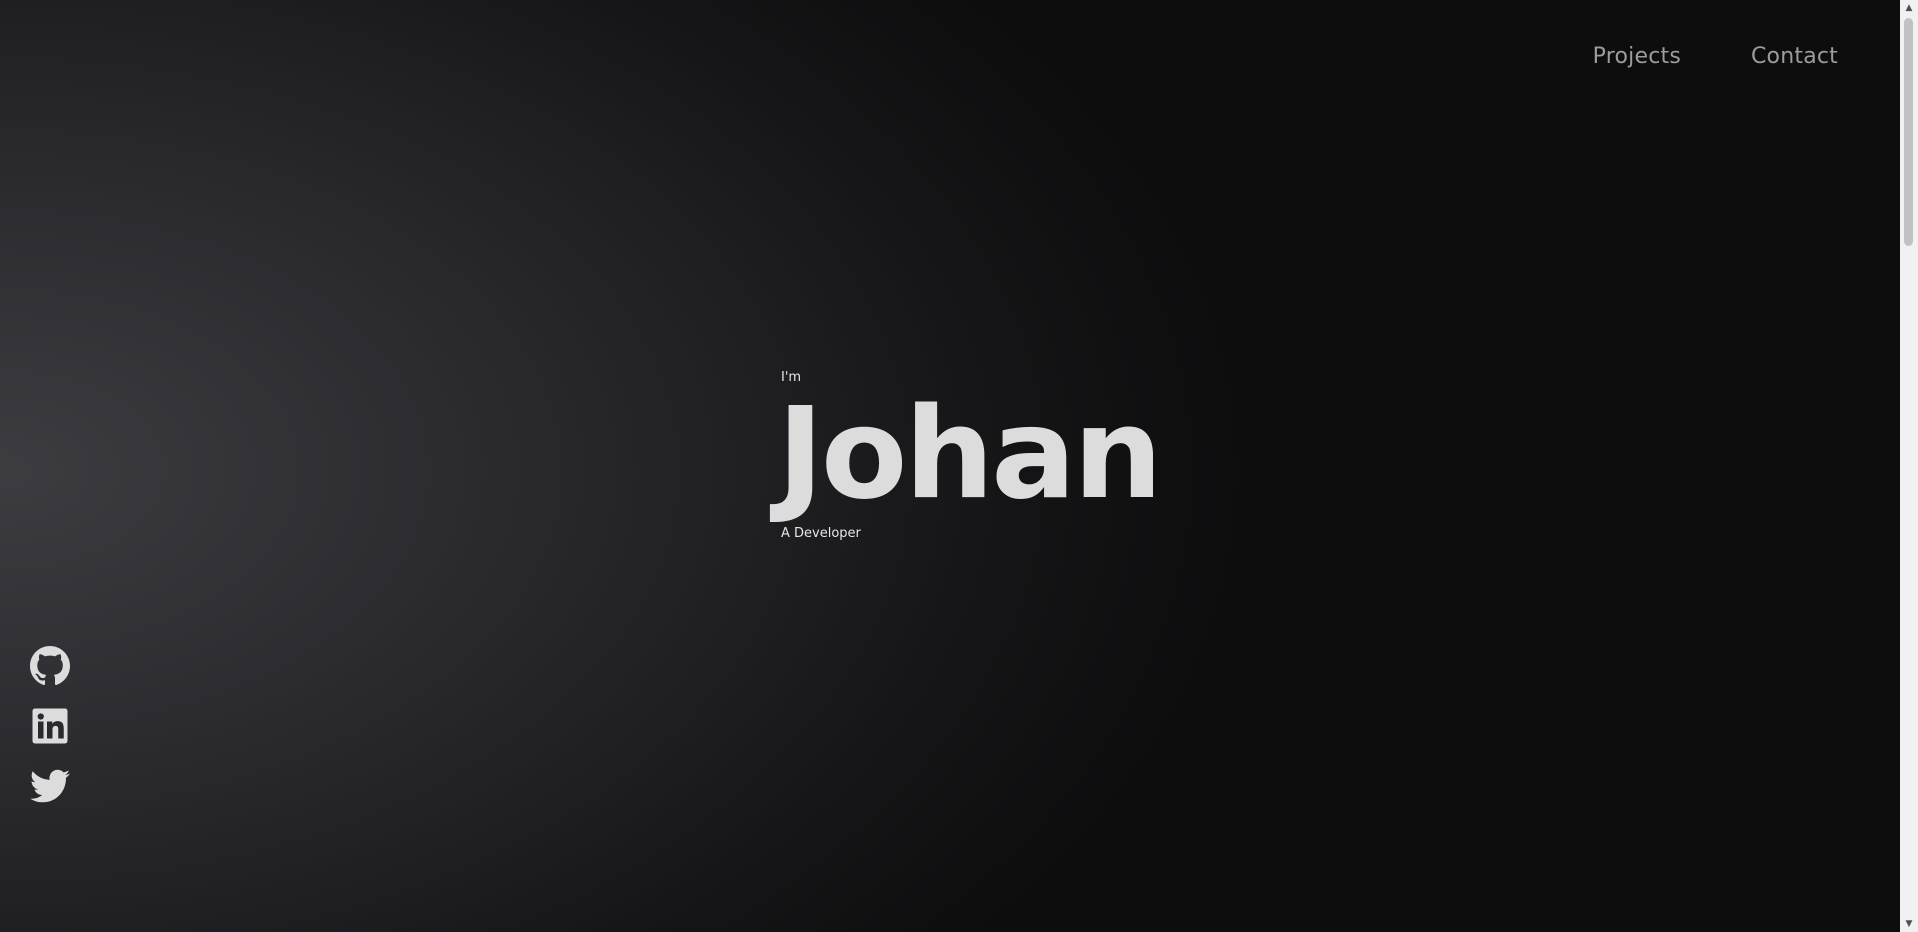 The width and height of the screenshot is (1918, 932). I want to click on nav-projects-link: Projects, so click(1637, 56).